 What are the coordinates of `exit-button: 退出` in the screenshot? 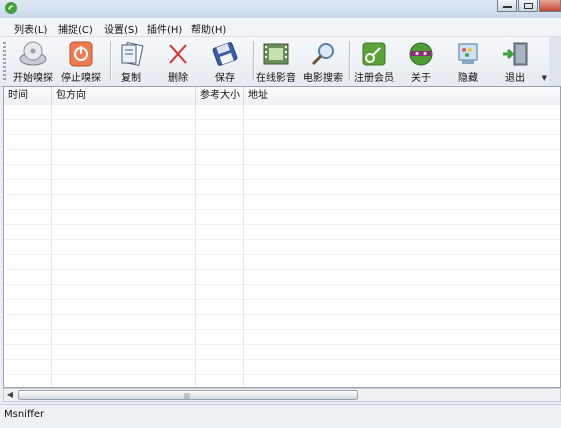 It's located at (515, 61).